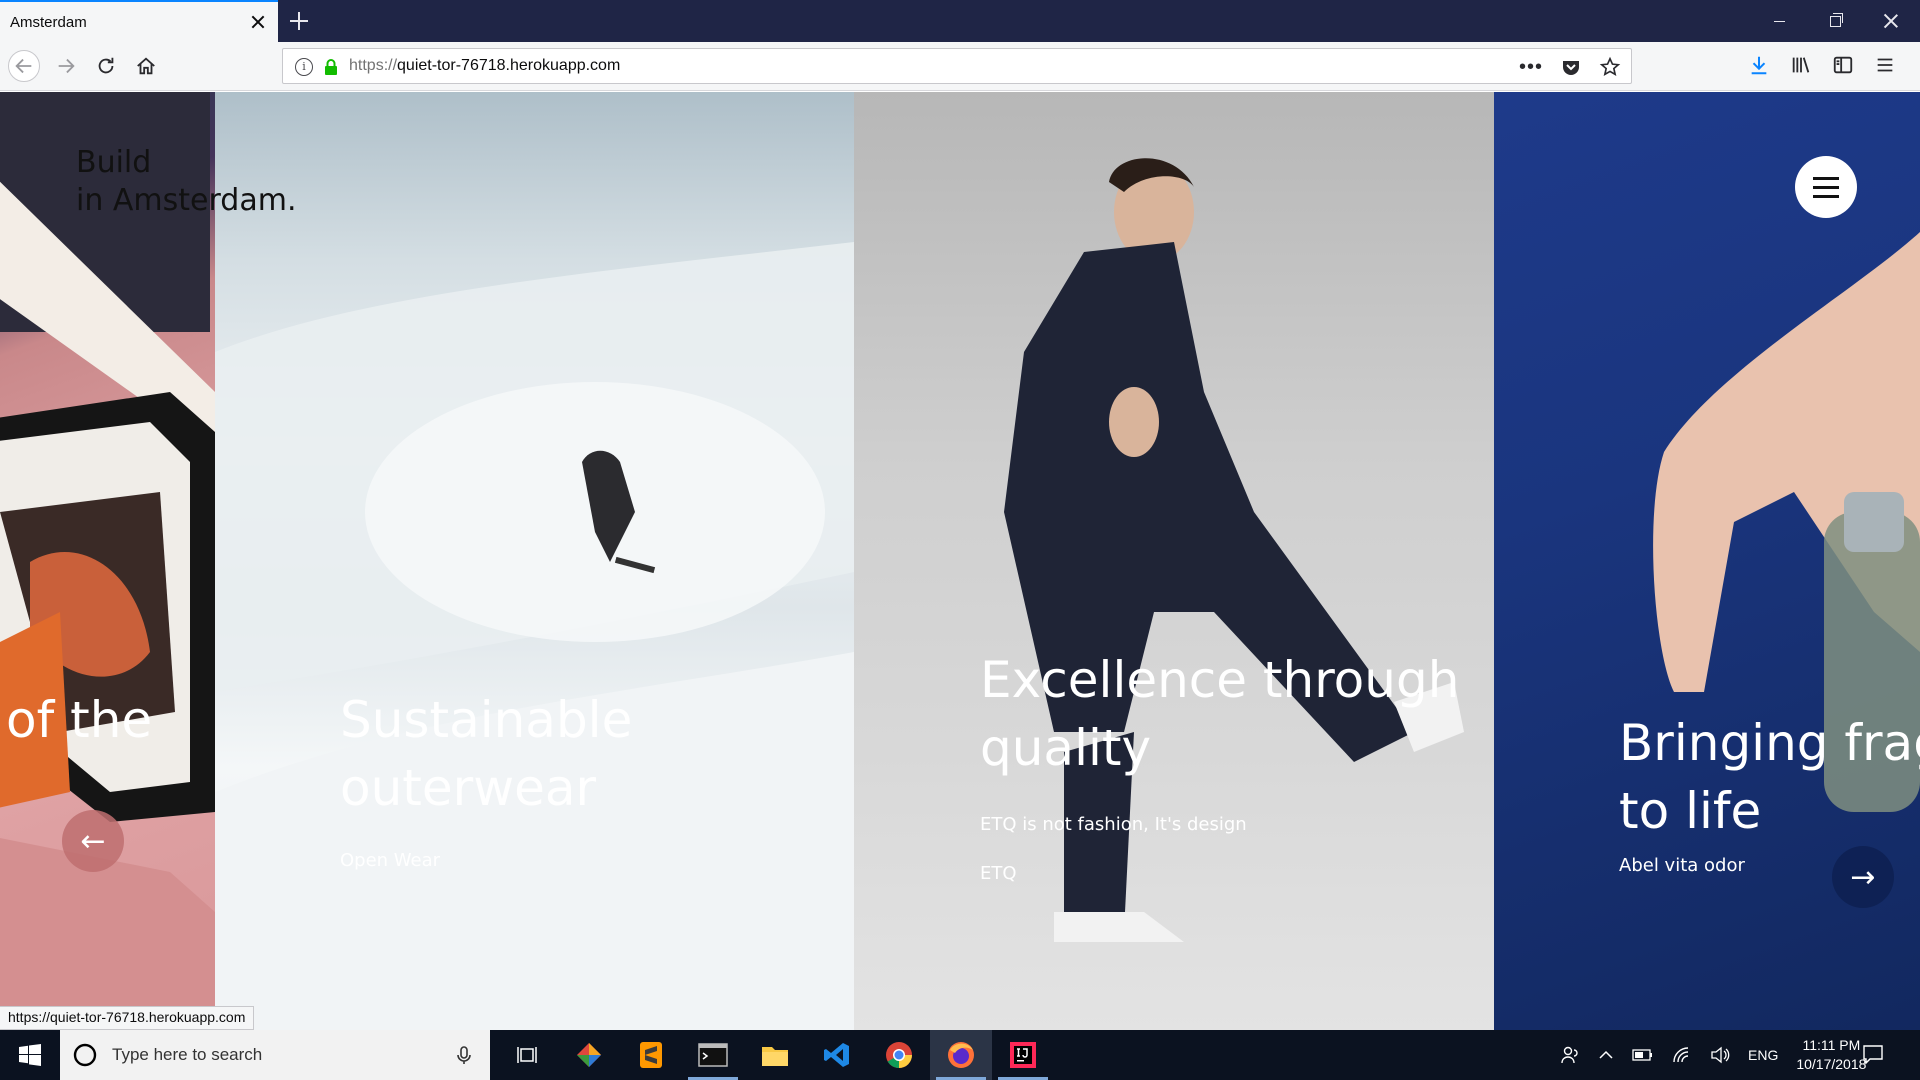 Image resolution: width=1920 pixels, height=1080 pixels. What do you see at coordinates (1720, 1055) in the screenshot?
I see `volume-icon` at bounding box center [1720, 1055].